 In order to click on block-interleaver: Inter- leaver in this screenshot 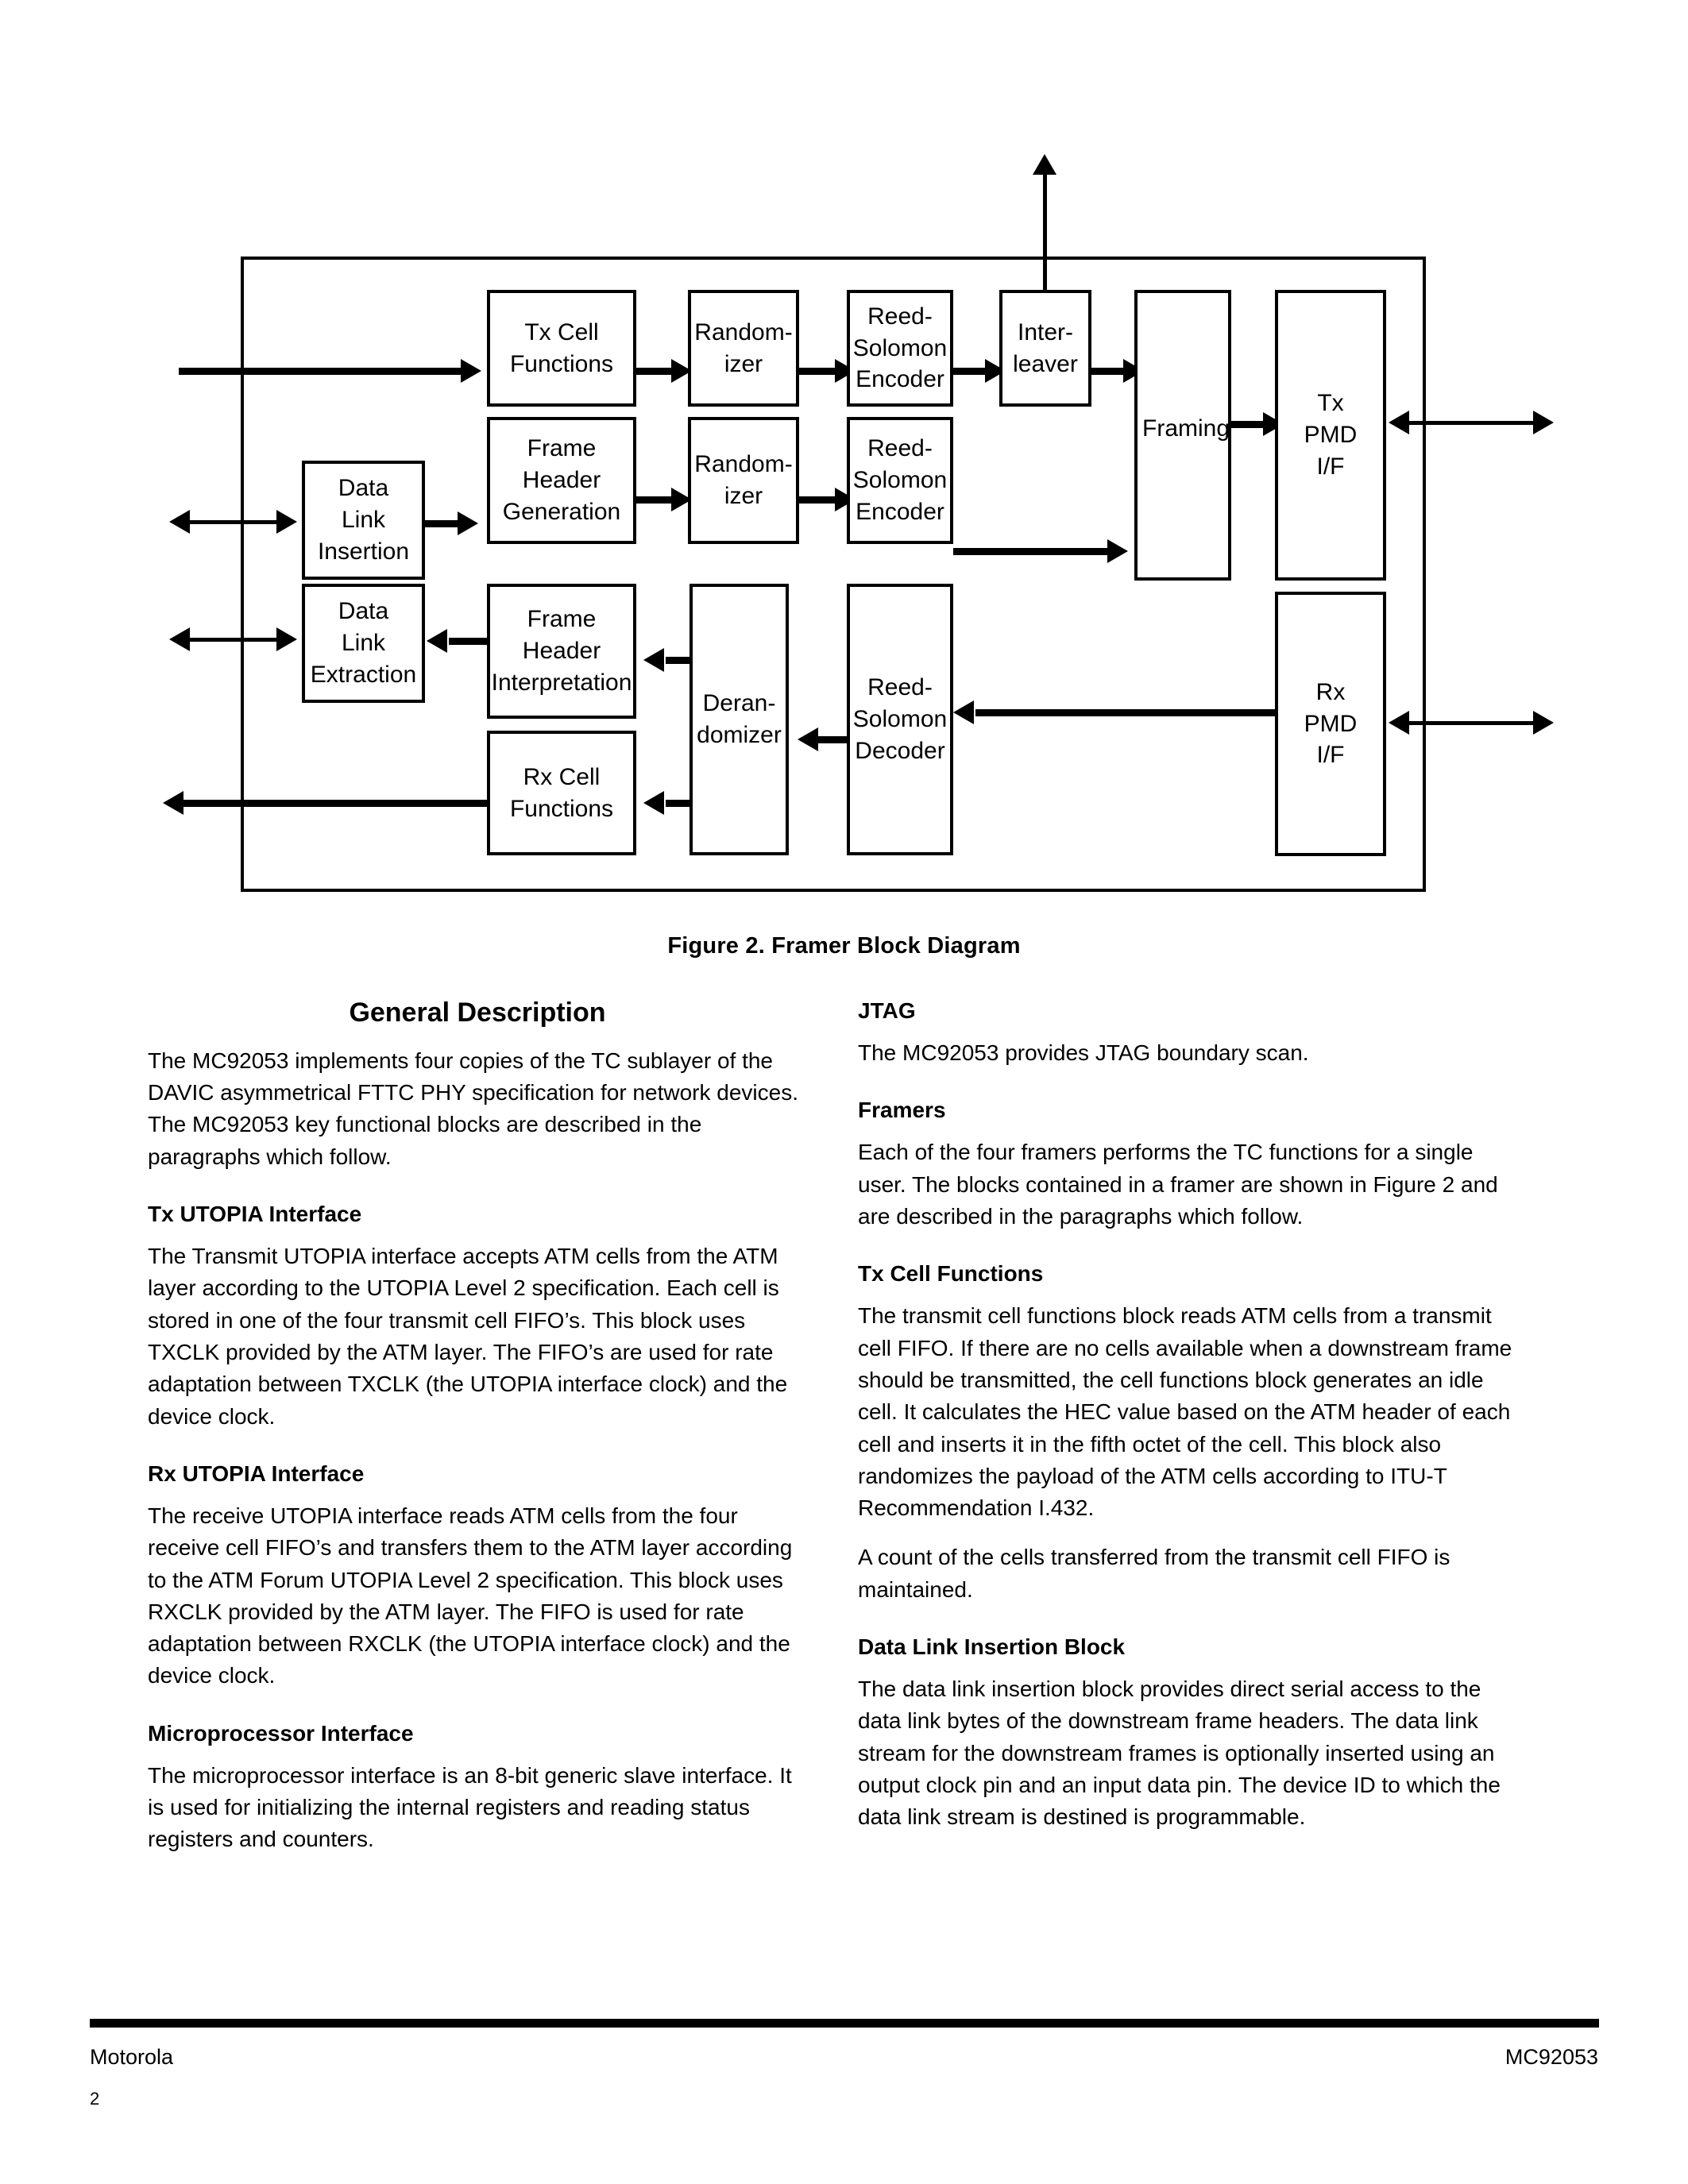, I will do `click(1045, 348)`.